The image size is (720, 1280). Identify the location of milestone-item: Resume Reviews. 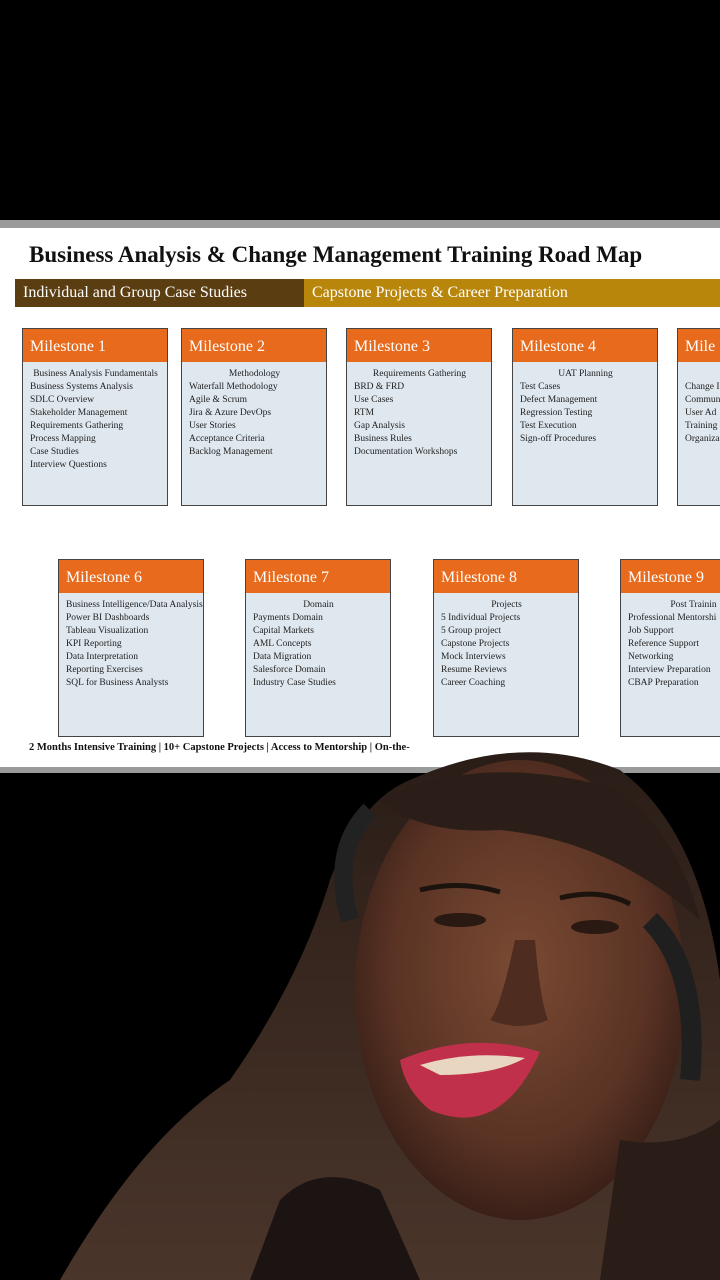
(474, 670).